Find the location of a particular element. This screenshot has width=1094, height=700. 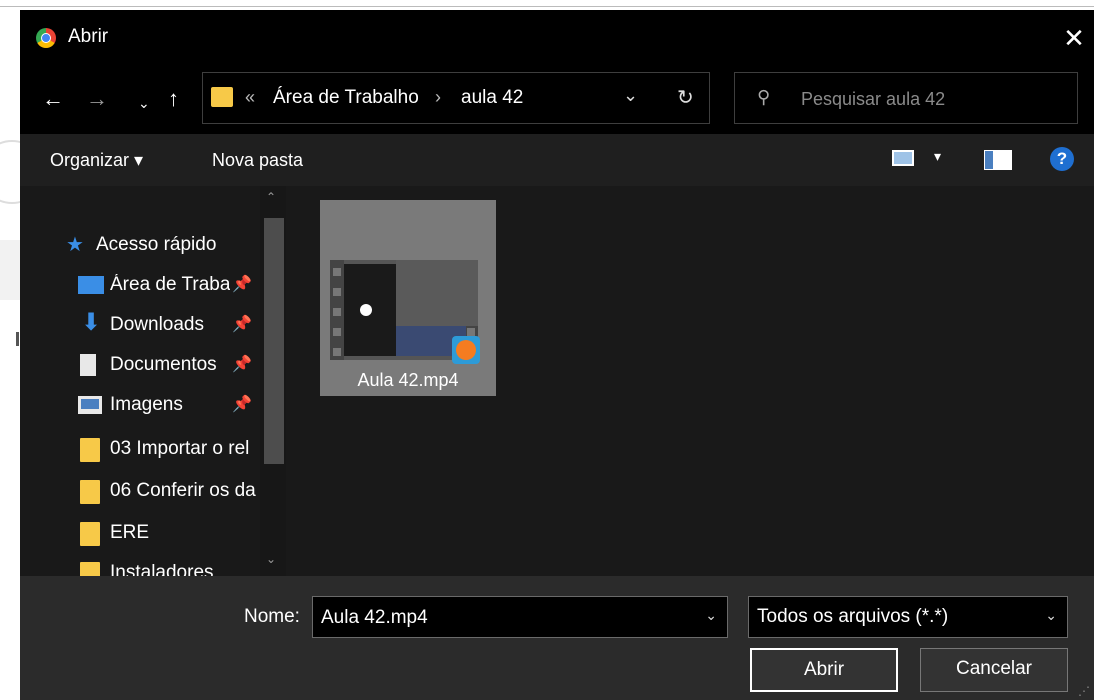

sidebar-item-documents: Documentos 📌 is located at coordinates (140, 366).